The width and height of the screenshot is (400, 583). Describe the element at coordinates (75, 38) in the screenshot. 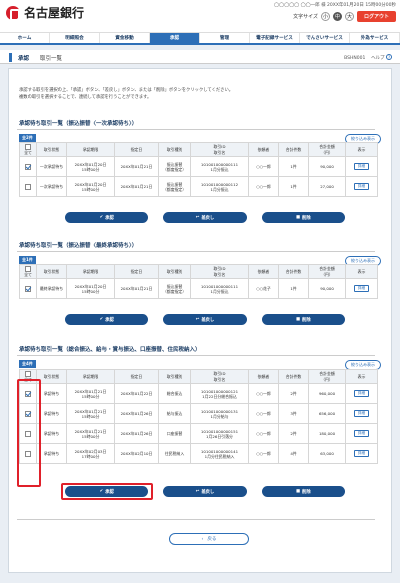

I see `nav-statements: 明細照会` at that location.